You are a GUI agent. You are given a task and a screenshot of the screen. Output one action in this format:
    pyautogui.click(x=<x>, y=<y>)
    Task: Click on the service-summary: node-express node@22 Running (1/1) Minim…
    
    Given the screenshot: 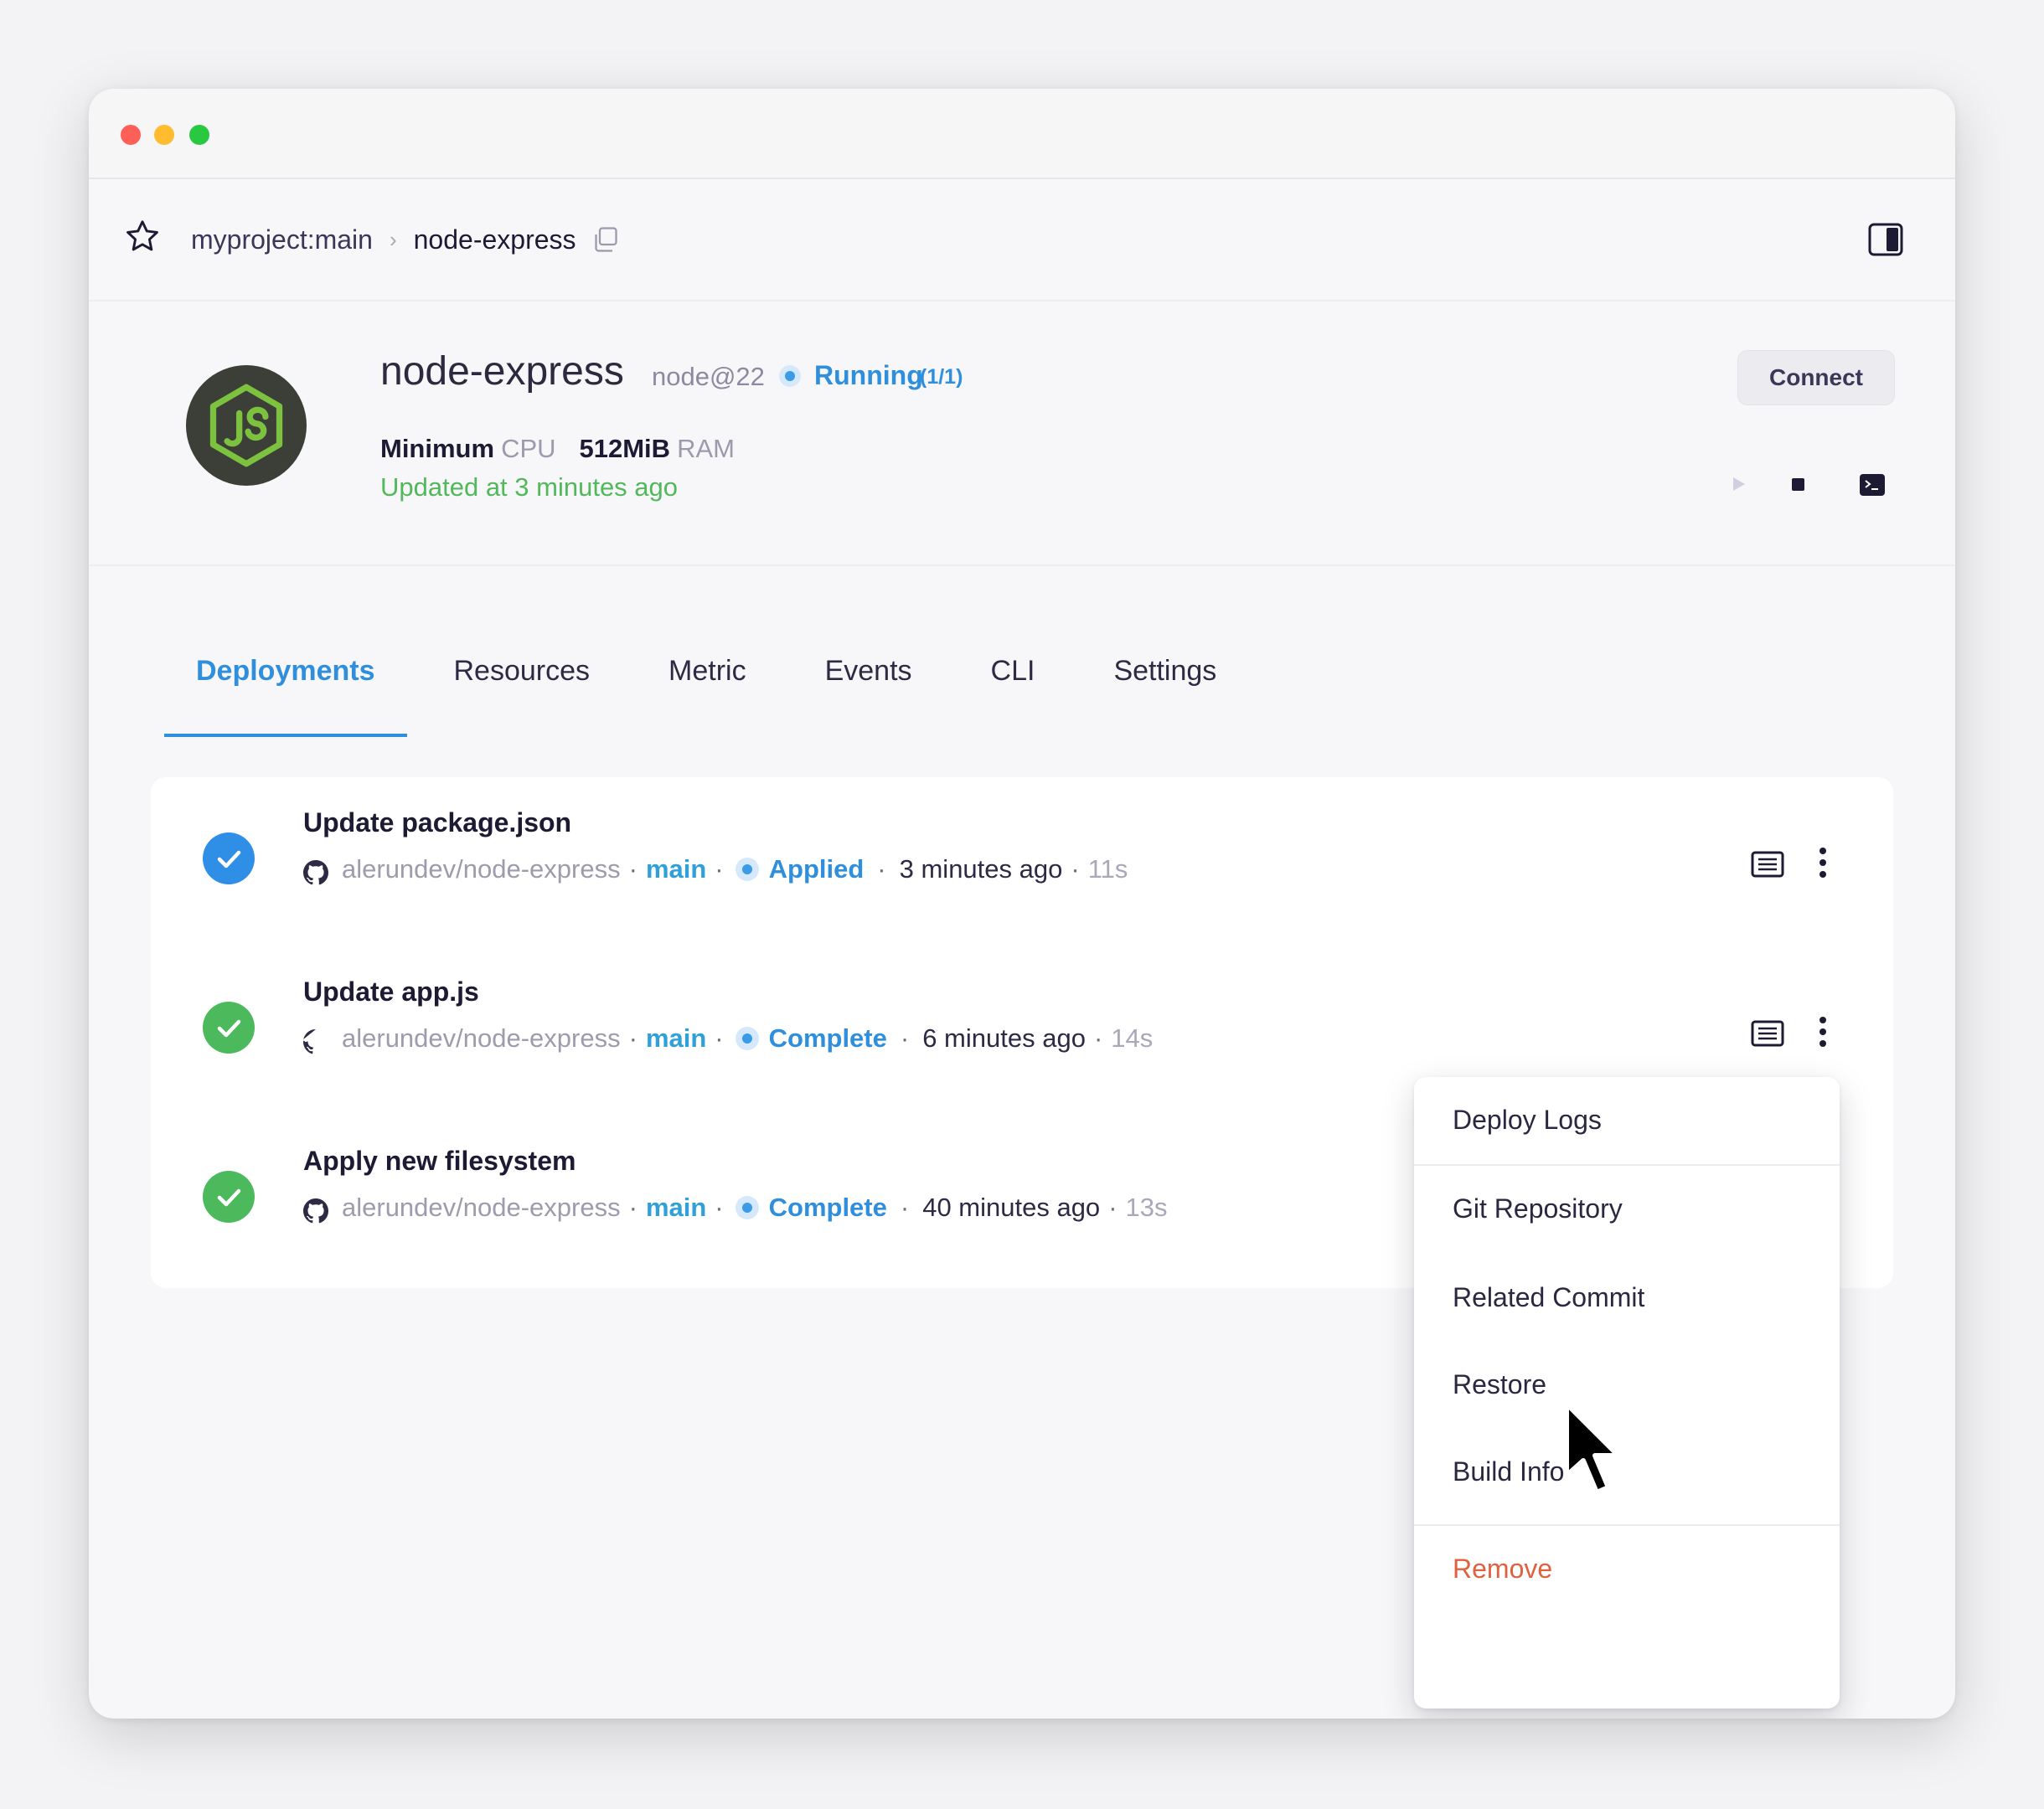 What is the action you would take?
    pyautogui.click(x=1022, y=434)
    